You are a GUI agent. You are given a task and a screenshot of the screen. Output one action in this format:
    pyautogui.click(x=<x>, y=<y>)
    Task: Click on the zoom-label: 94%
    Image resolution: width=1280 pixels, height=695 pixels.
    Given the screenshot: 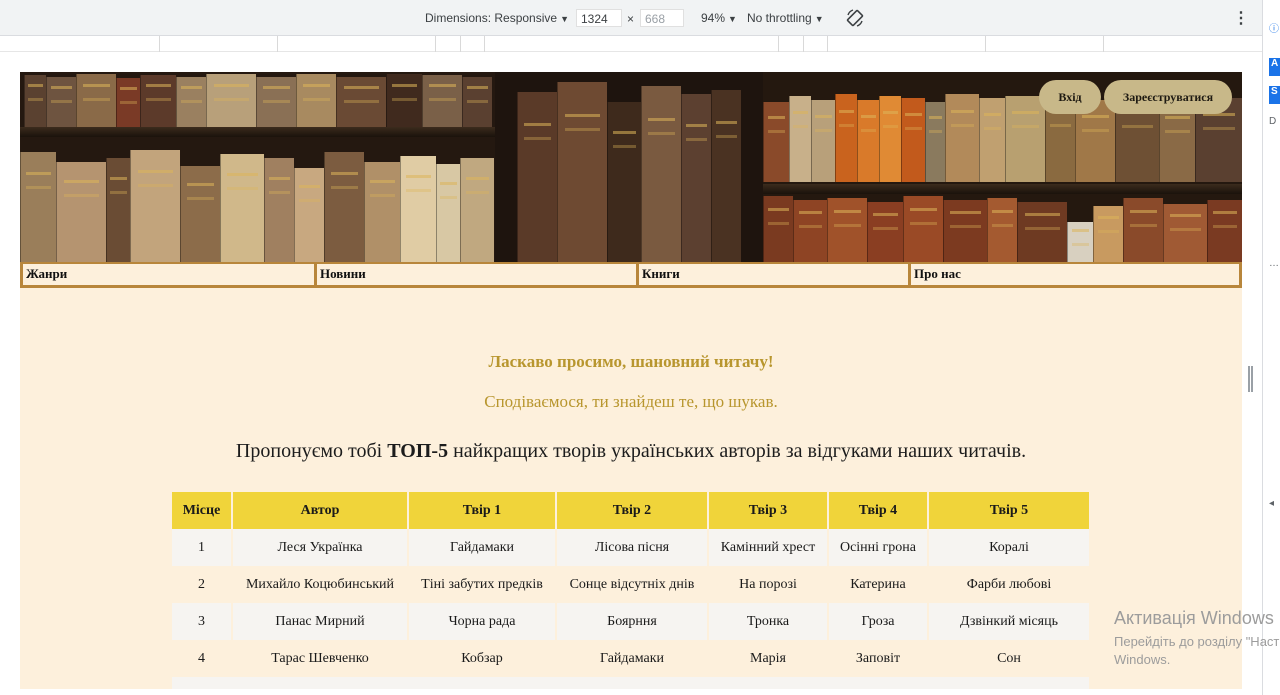 What is the action you would take?
    pyautogui.click(x=713, y=18)
    